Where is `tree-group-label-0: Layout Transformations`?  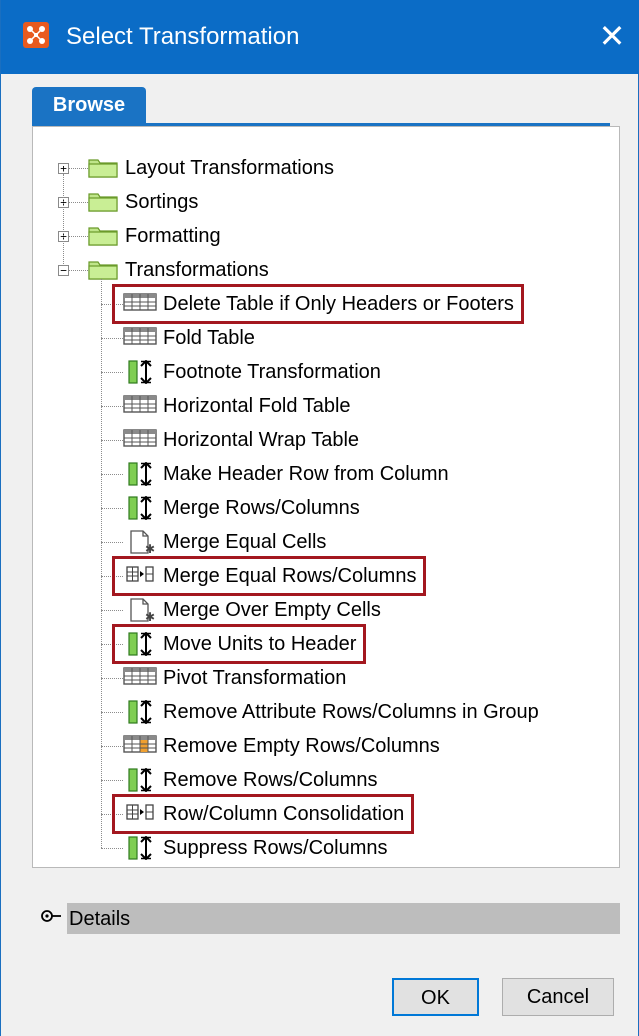
tree-group-label-0: Layout Transformations is located at coordinates (229, 168).